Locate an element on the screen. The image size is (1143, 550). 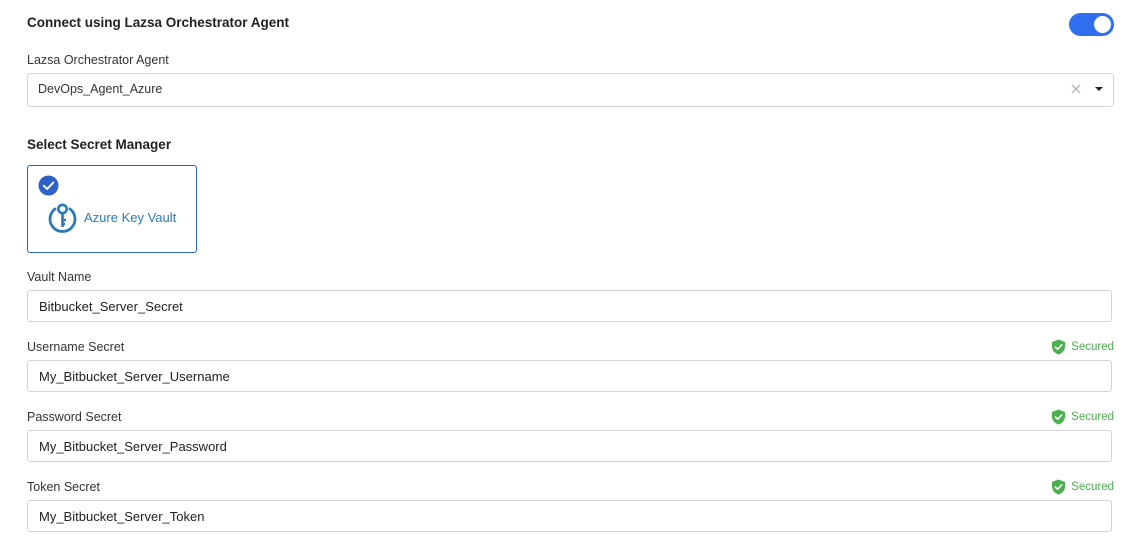
agent-label: Lazsa Orchestrator Agent is located at coordinates (98, 60).